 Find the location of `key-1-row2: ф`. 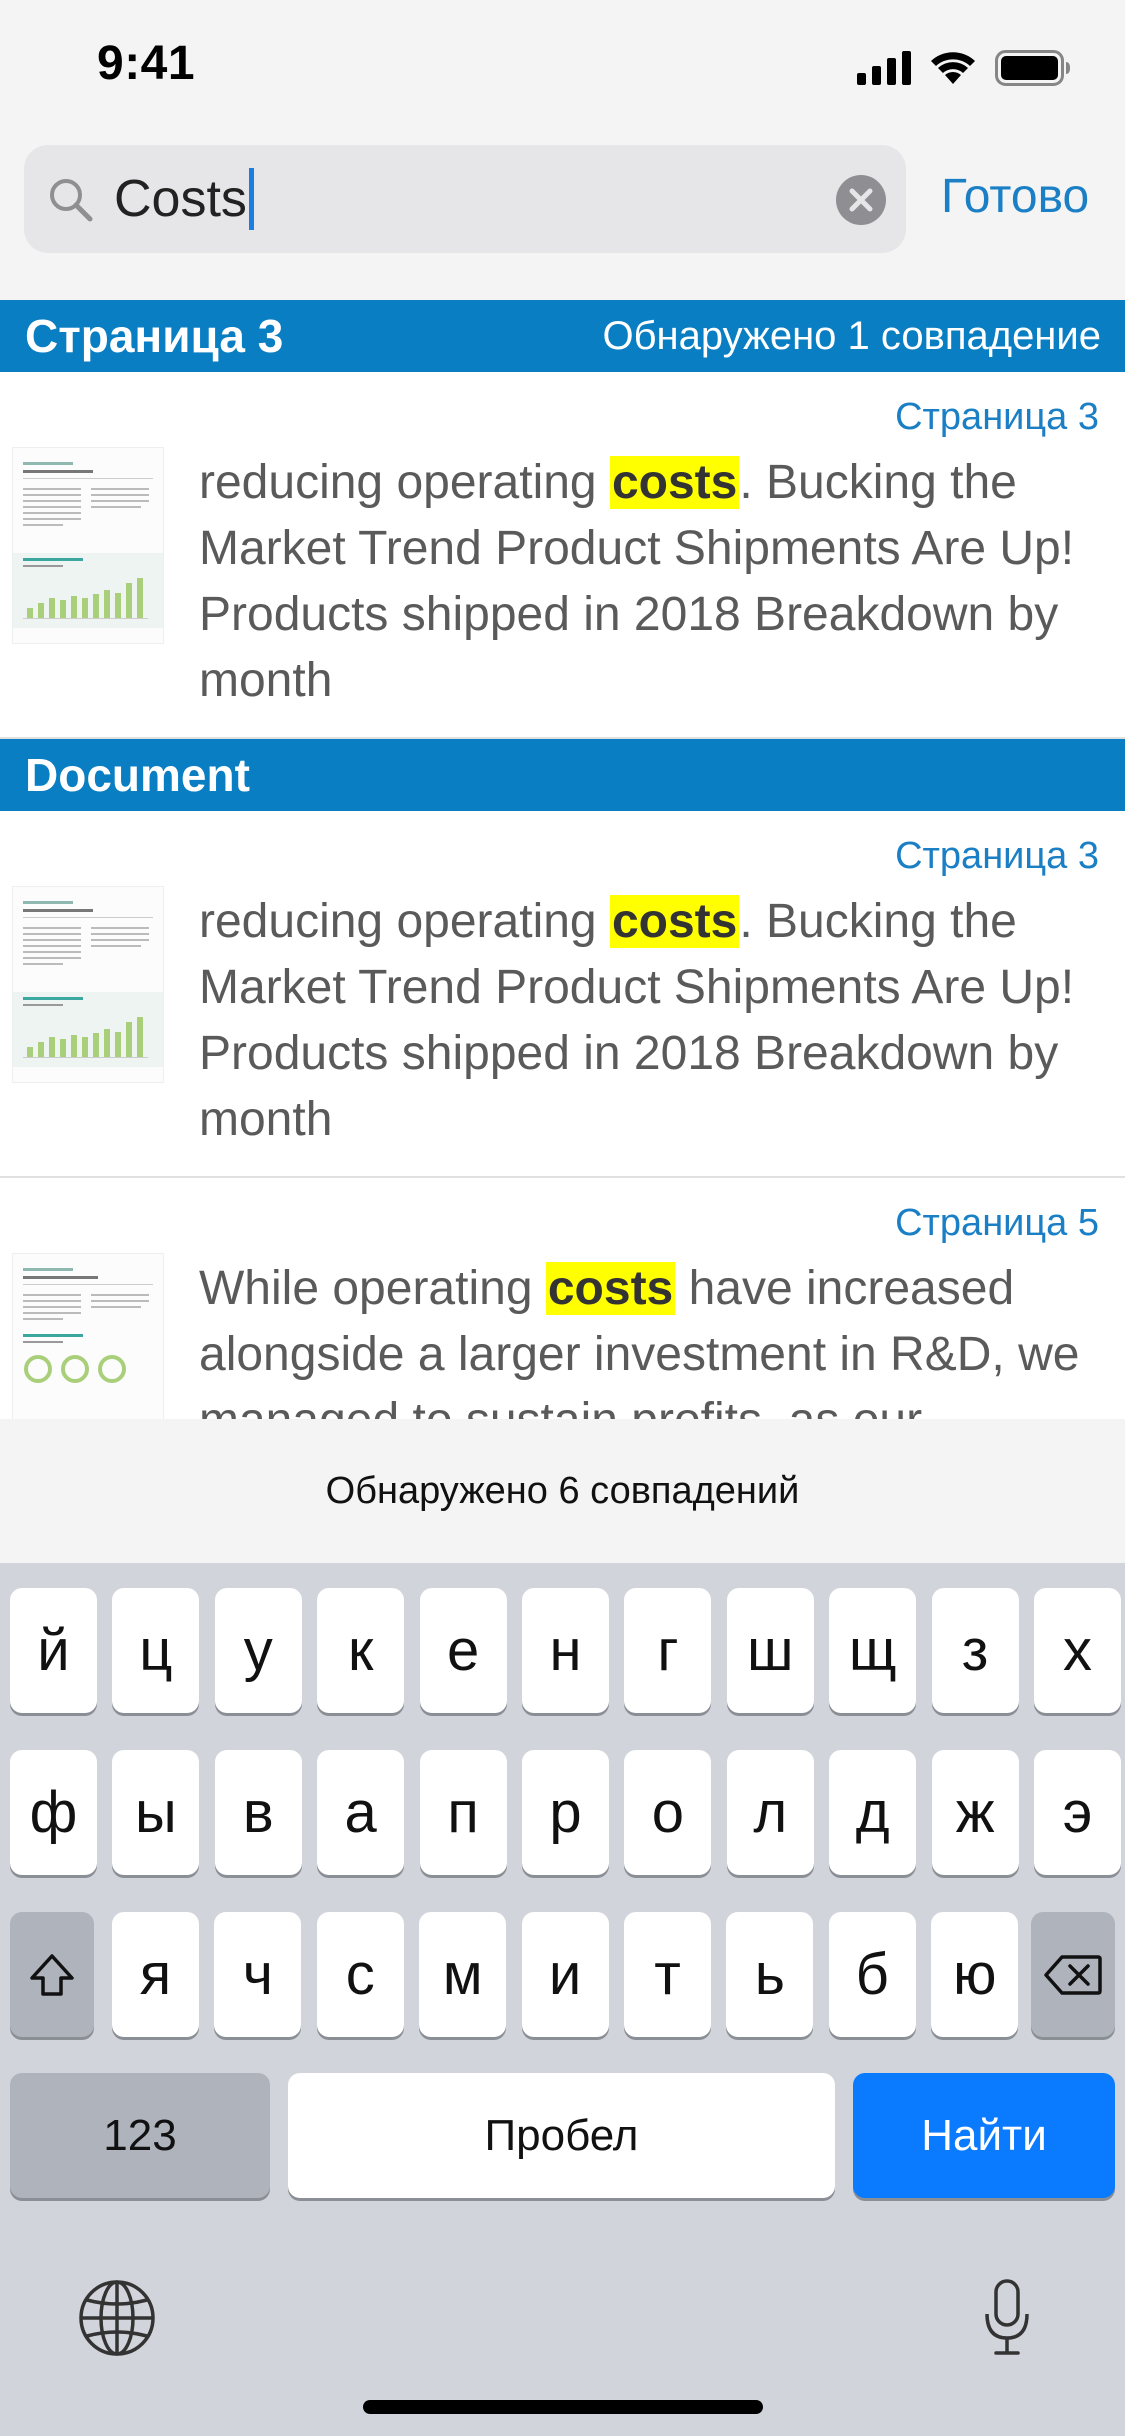

key-1-row2: ф is located at coordinates (53, 1812).